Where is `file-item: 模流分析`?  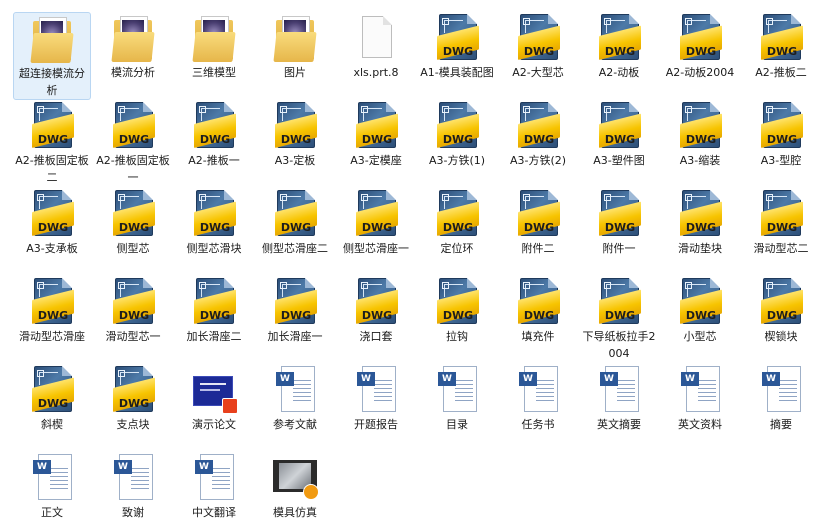
file-item: 模流分析 is located at coordinates (133, 46).